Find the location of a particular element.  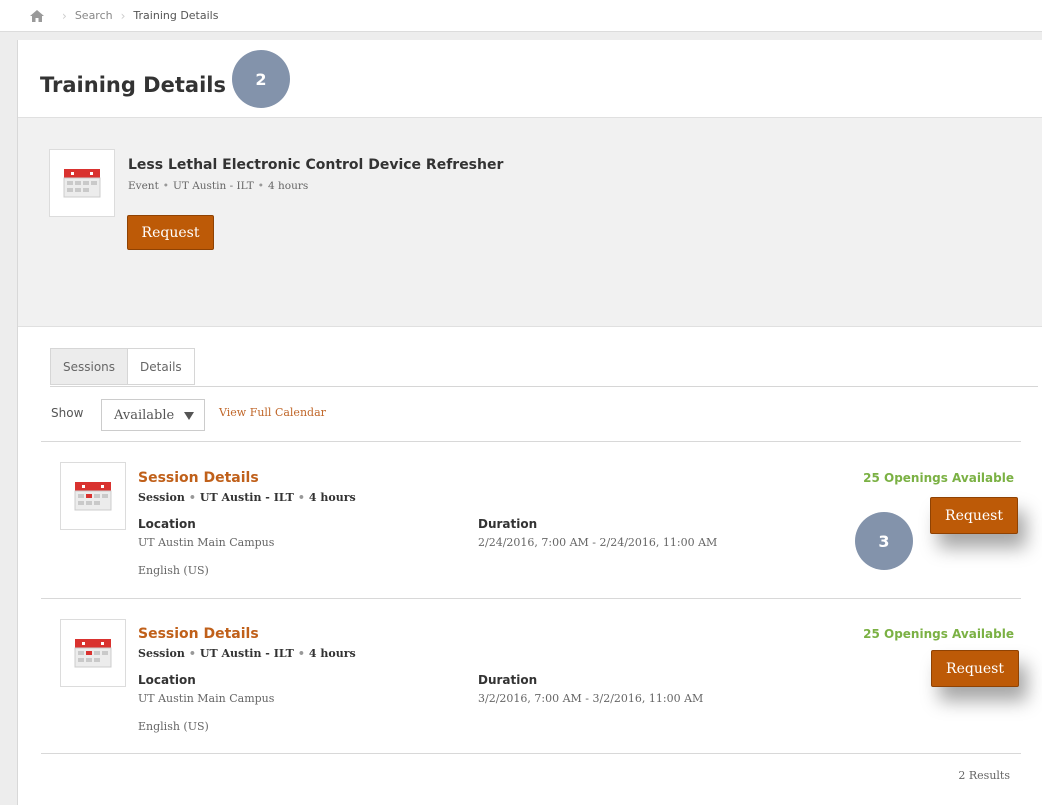

results-count: 2 Results is located at coordinates (984, 775).